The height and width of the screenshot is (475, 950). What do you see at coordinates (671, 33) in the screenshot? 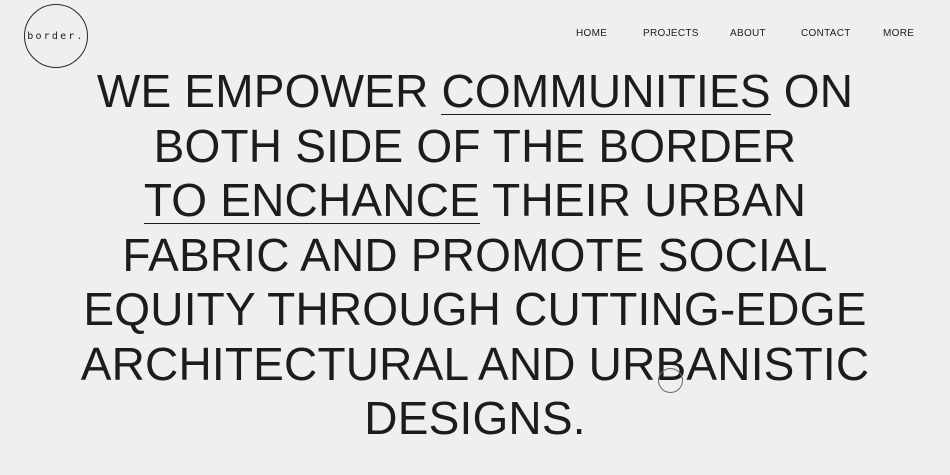
I see `nav-item-projects: PROJECTS` at bounding box center [671, 33].